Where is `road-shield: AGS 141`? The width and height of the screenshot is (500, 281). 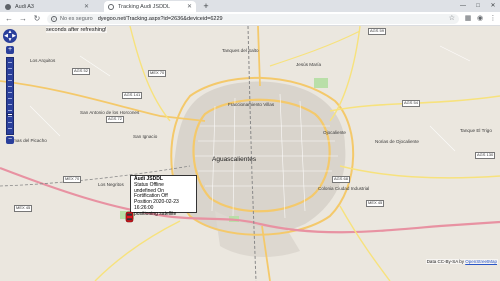 road-shield: AGS 141 is located at coordinates (132, 95).